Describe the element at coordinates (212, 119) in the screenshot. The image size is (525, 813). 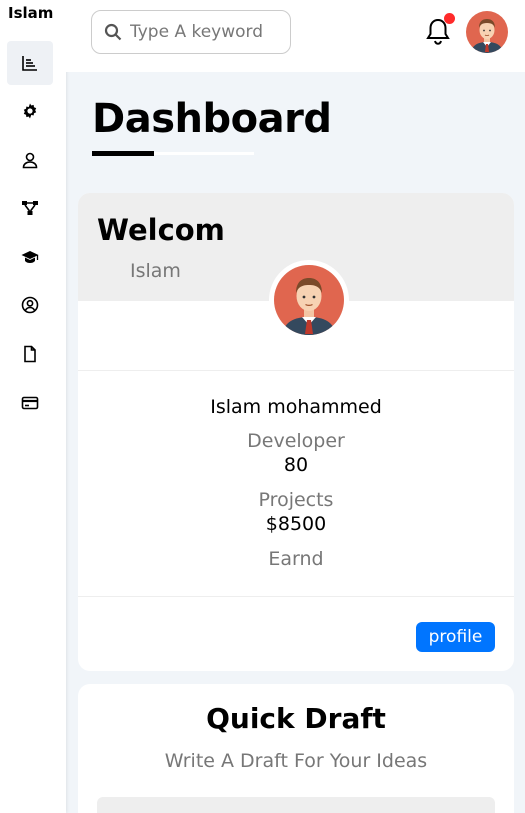
I see `page-title: Dashboard` at that location.